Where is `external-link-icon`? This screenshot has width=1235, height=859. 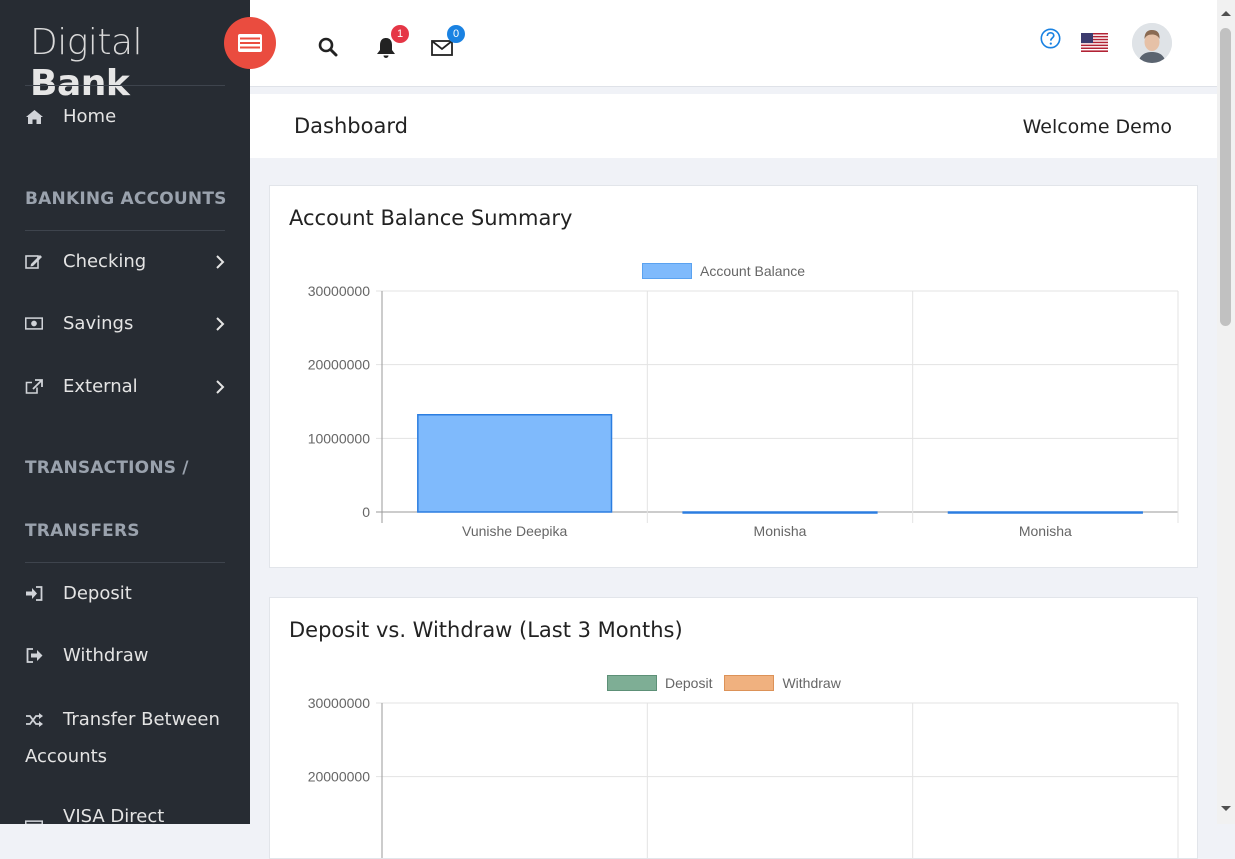 external-link-icon is located at coordinates (34, 386).